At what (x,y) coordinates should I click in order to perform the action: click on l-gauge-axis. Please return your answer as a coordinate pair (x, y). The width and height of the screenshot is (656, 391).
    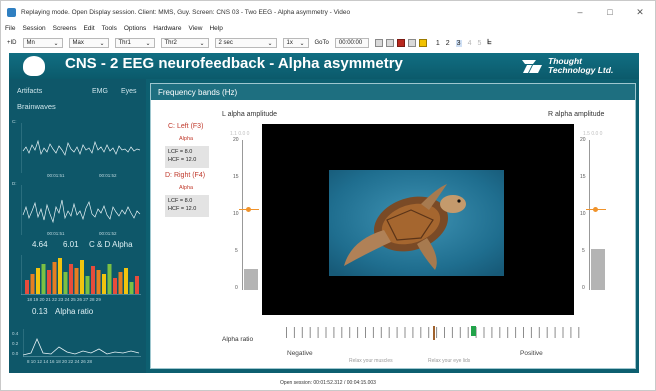
    Looking at the image, I should click on (242, 215).